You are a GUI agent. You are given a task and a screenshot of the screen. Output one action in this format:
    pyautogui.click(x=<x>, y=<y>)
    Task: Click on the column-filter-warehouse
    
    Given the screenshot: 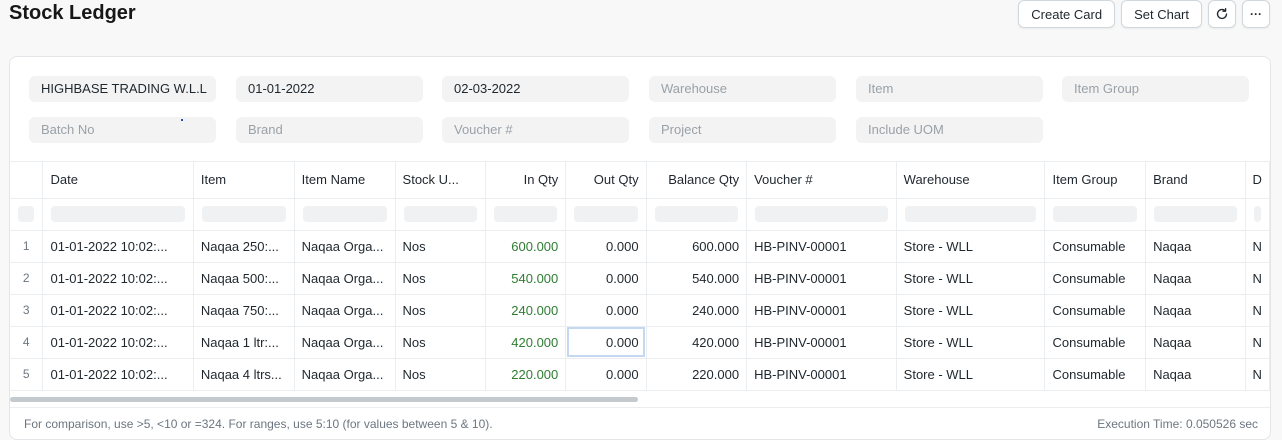 What is the action you would take?
    pyautogui.click(x=971, y=214)
    